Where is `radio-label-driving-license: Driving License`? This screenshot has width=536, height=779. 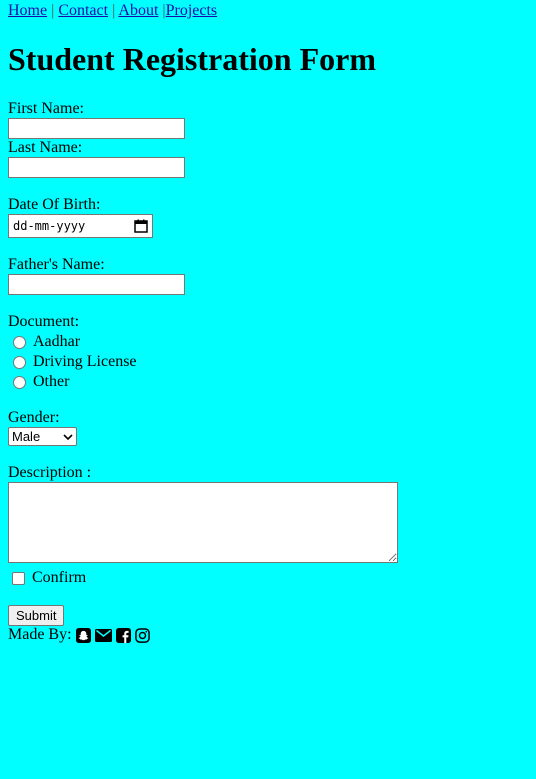 radio-label-driving-license: Driving License is located at coordinates (85, 361).